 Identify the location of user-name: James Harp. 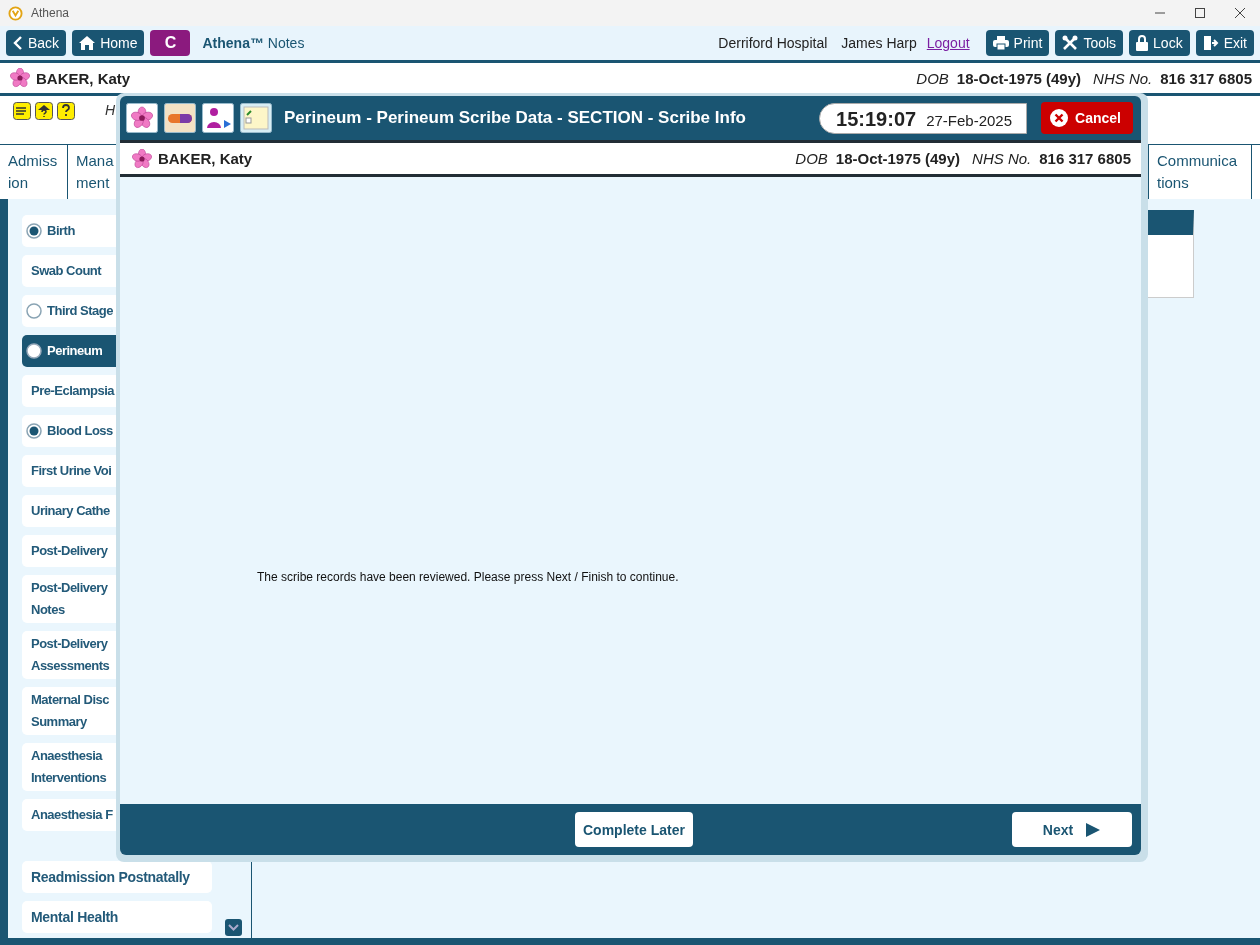
(879, 43).